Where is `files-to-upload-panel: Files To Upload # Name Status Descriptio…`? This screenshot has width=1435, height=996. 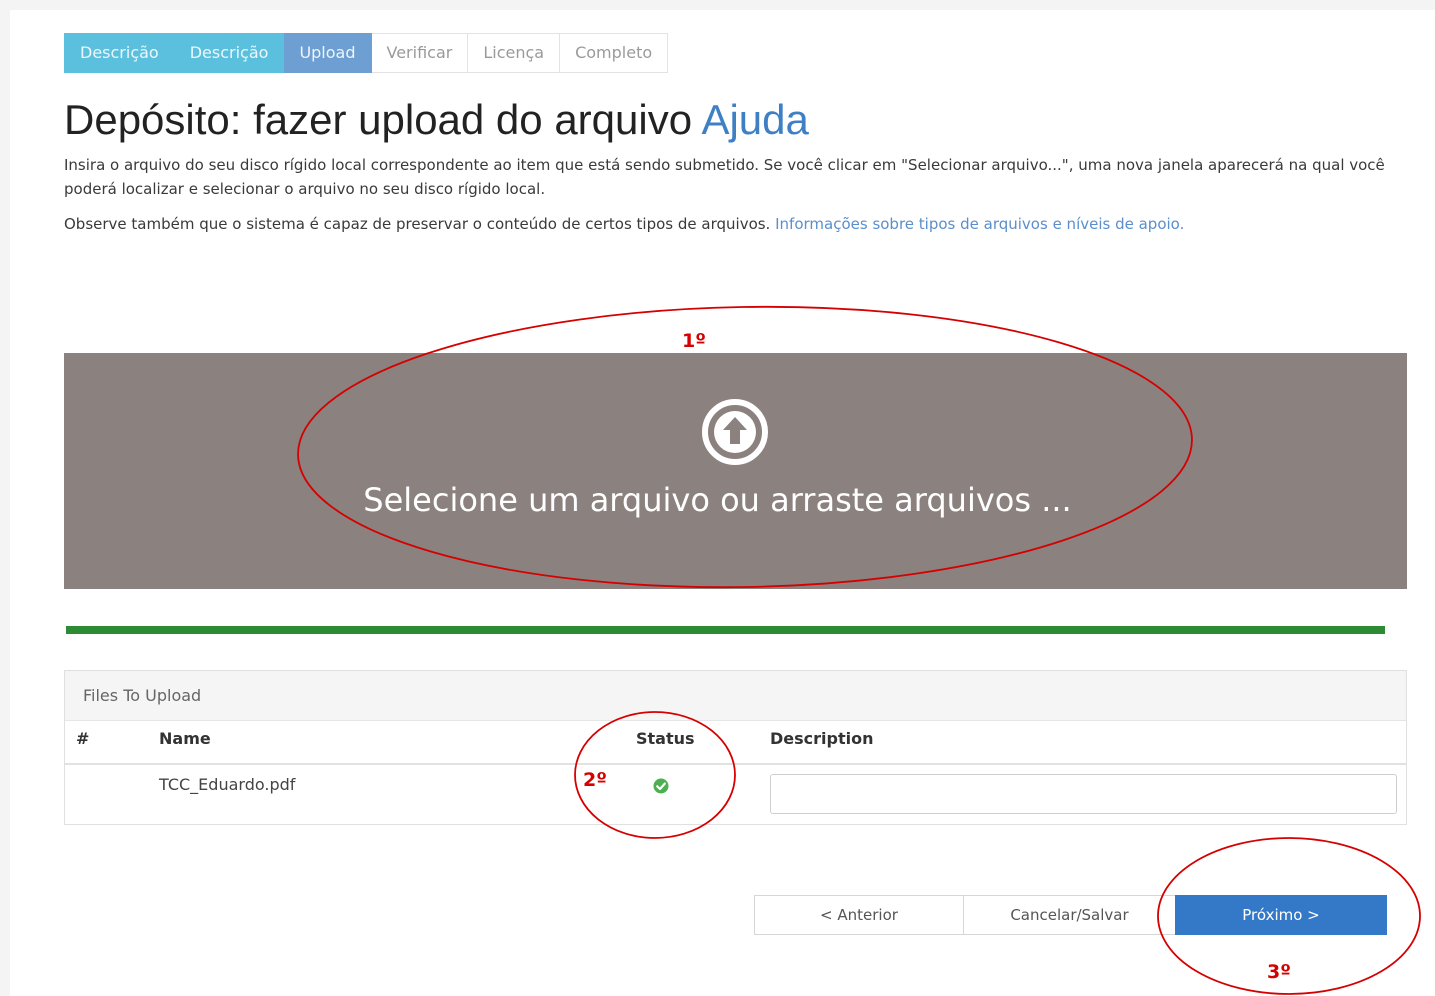
files-to-upload-panel: Files To Upload # Name Status Descriptio… is located at coordinates (735, 747).